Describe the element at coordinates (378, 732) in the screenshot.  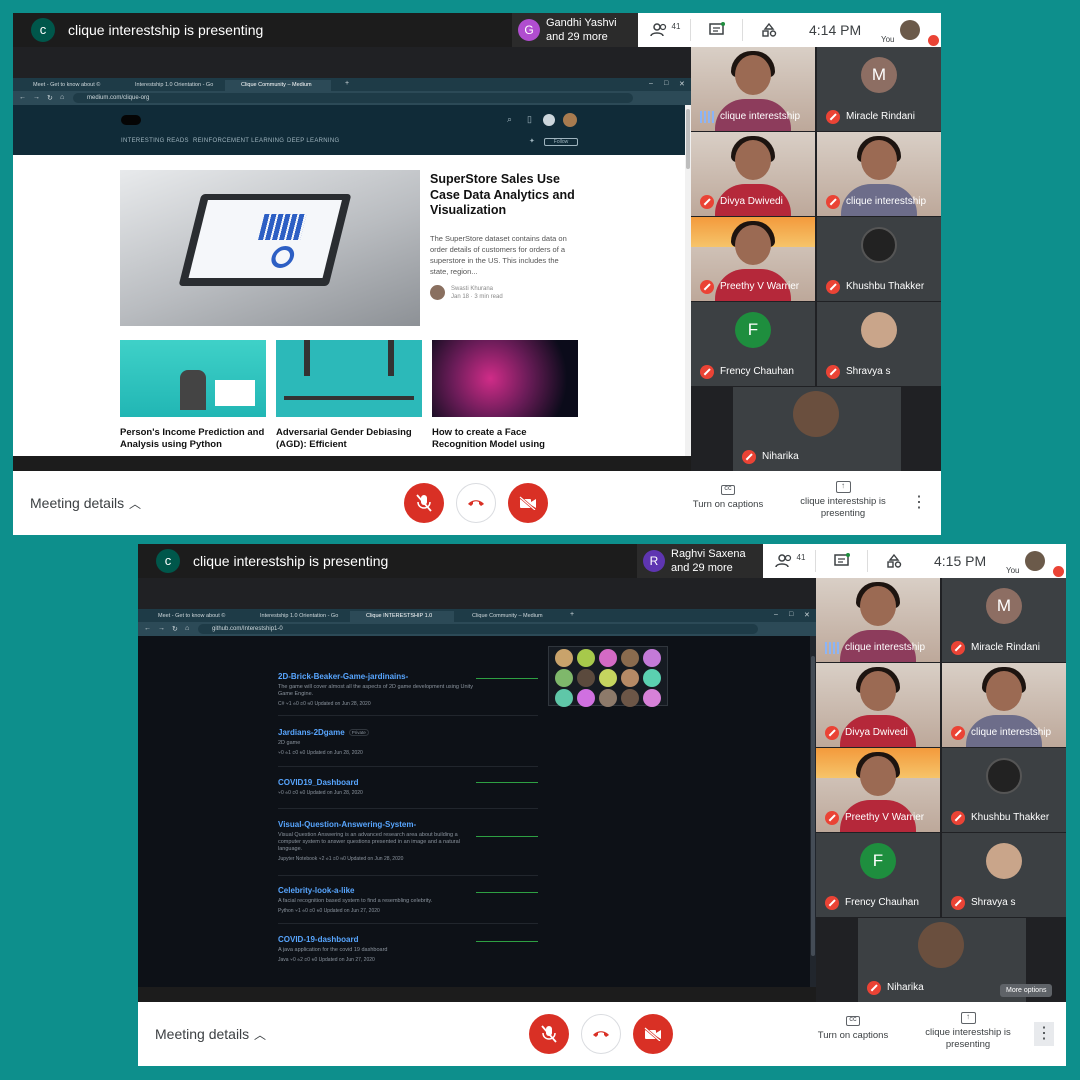
I see `repo-name-link: Jardians-2Dgame Private` at that location.